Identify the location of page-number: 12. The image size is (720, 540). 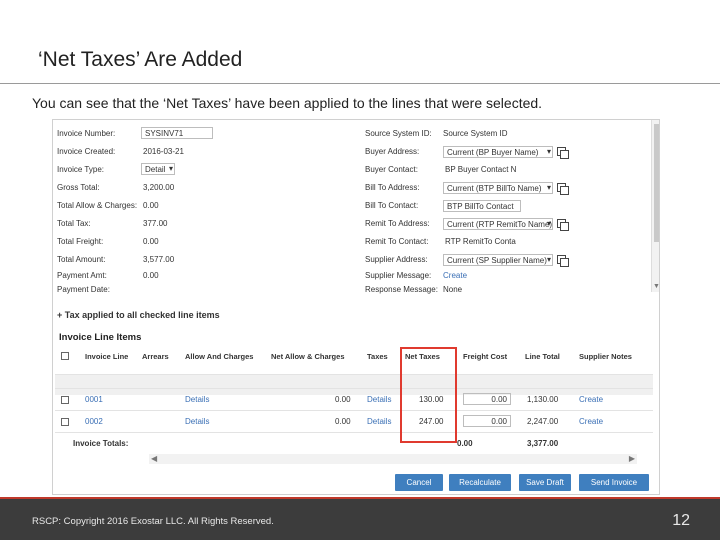
(681, 520).